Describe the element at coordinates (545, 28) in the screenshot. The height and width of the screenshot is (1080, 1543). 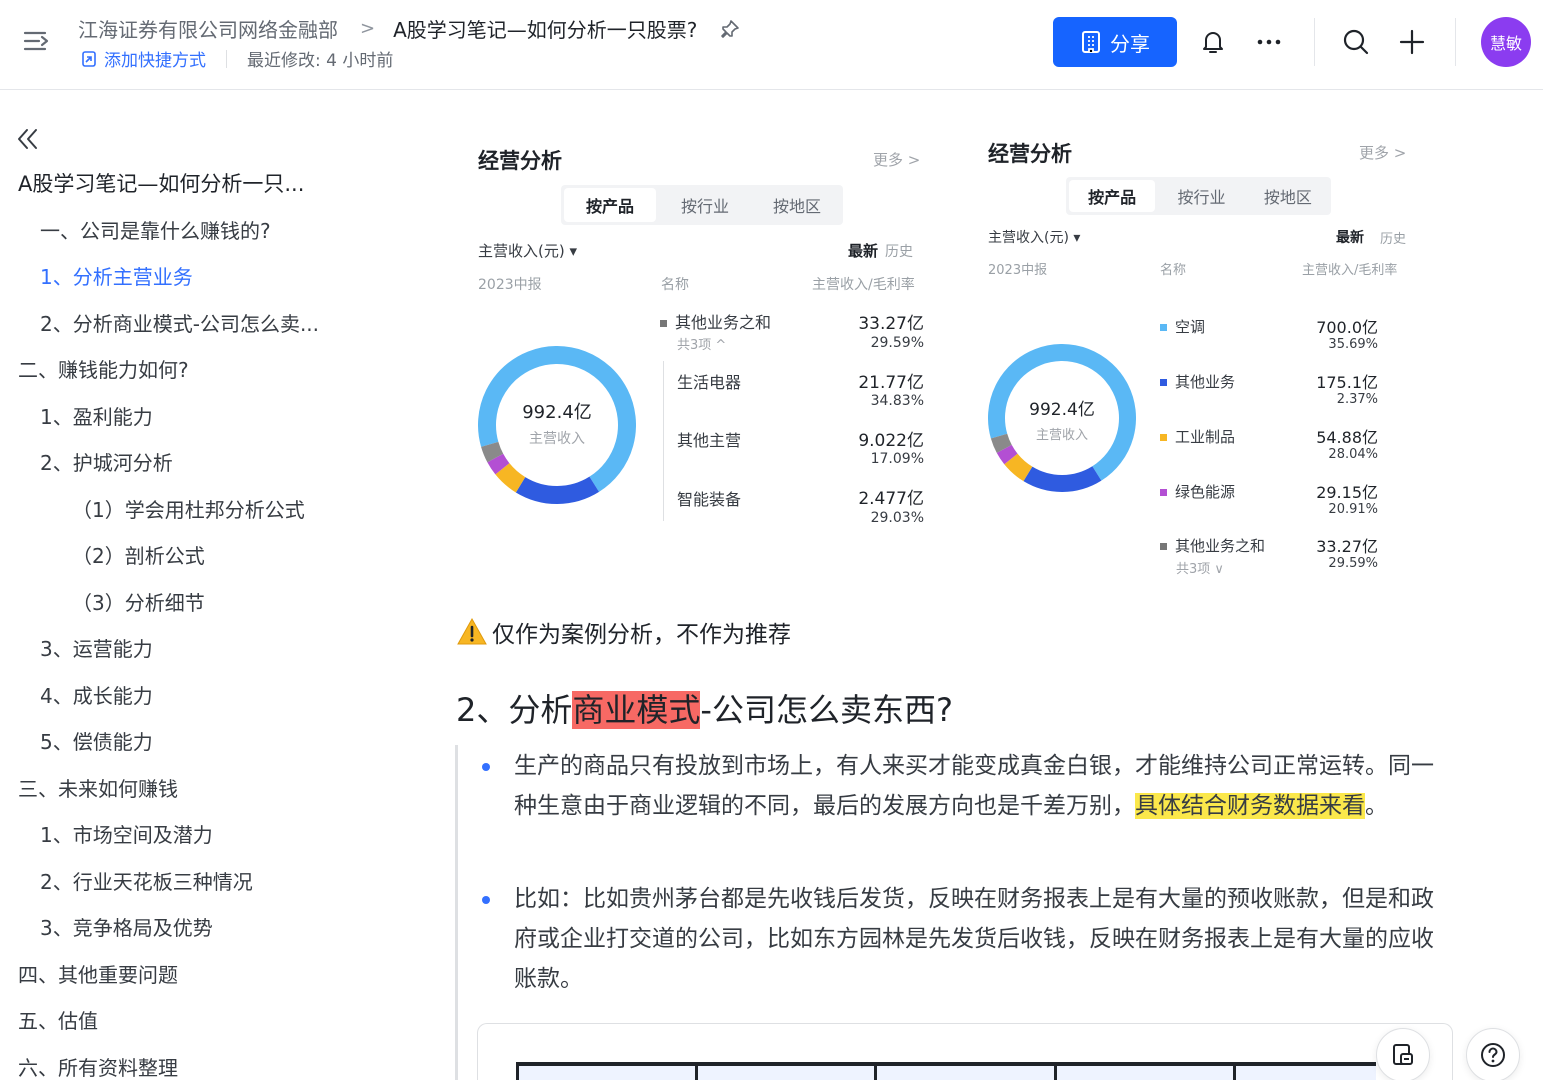
I see `doc-title: A股学习笔记—如何分析一只股票?` at that location.